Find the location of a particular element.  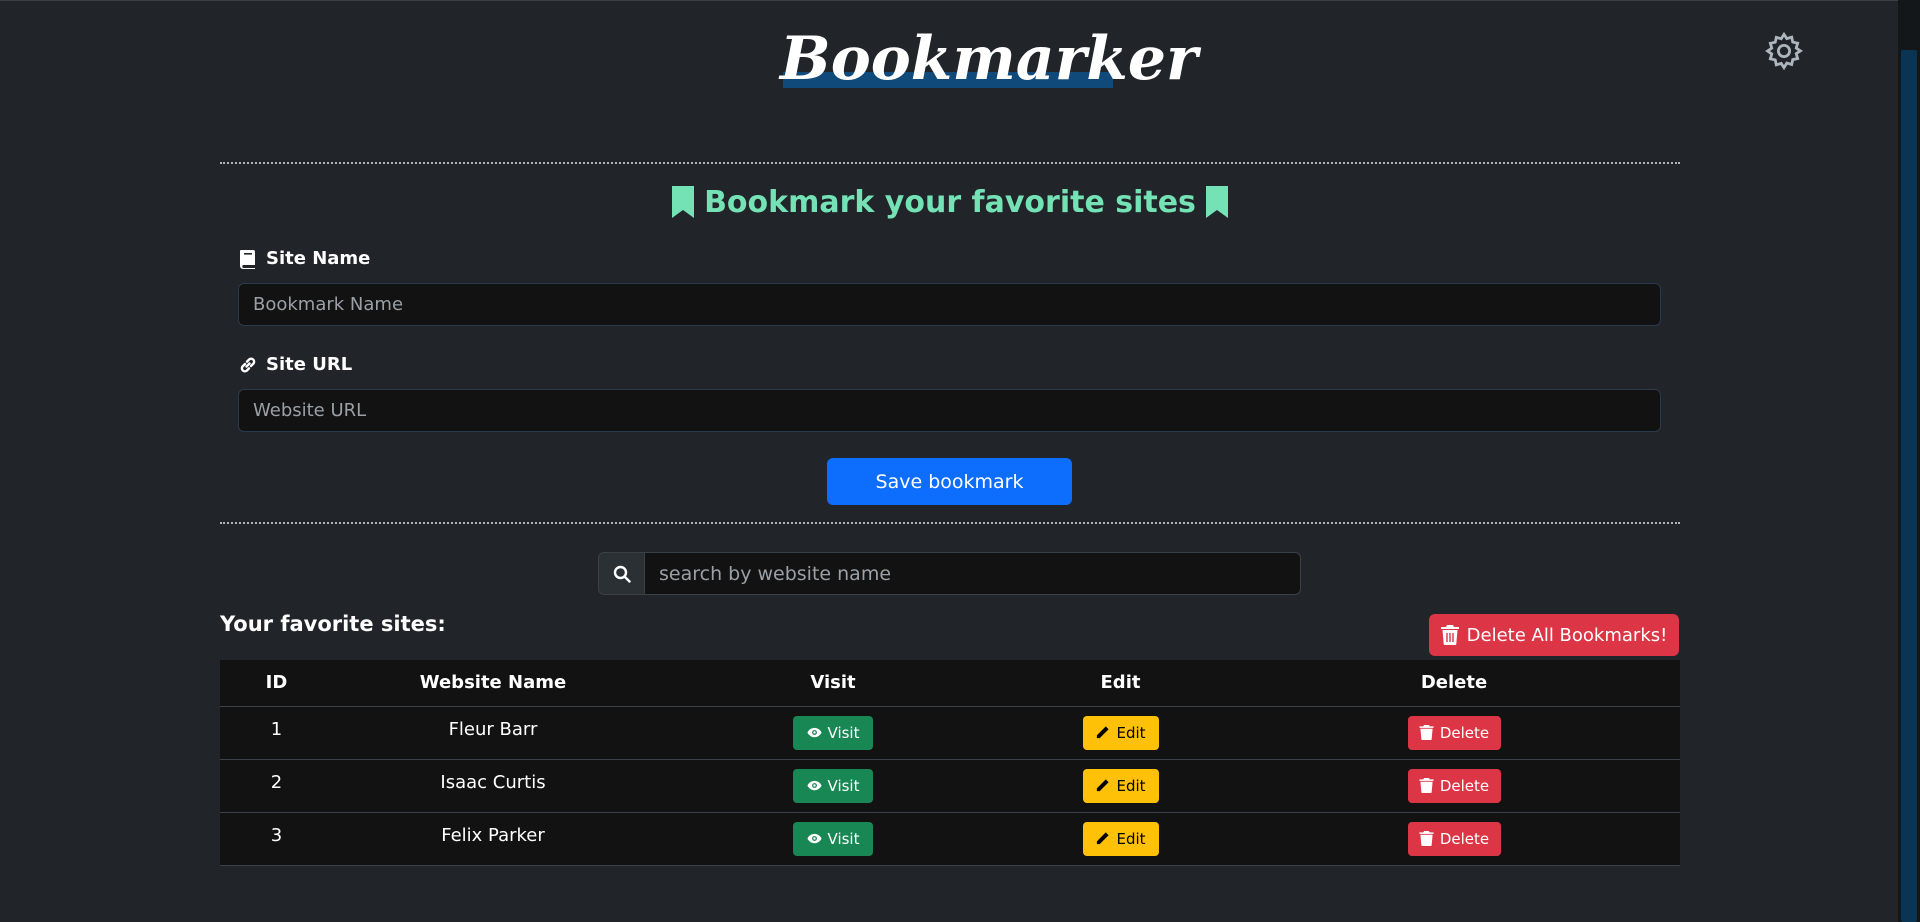

site-name-label-text: Site Name is located at coordinates (318, 258).